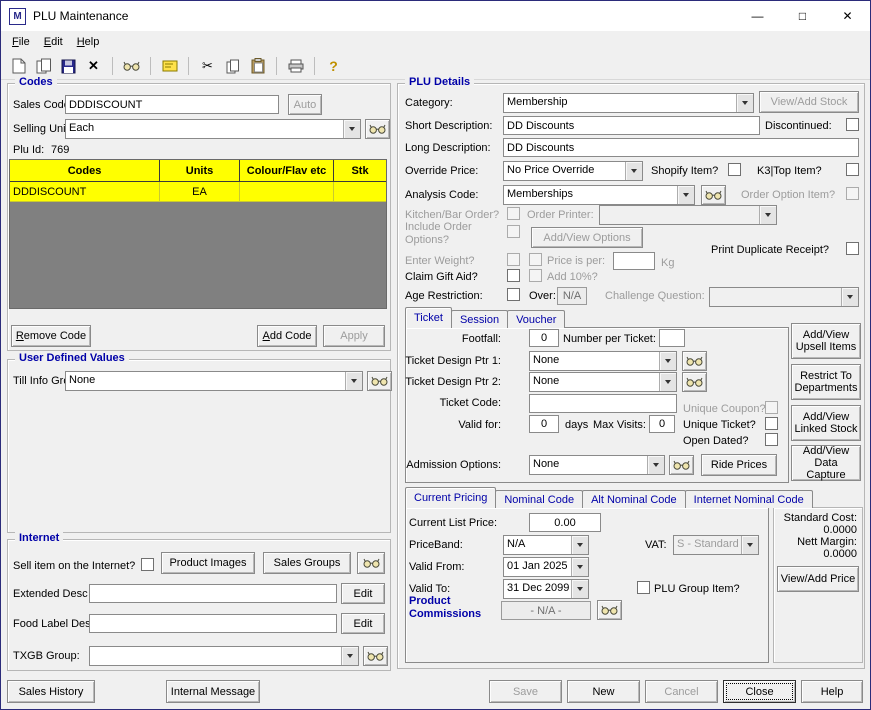  Describe the element at coordinates (631, 125) in the screenshot. I see `short-description-input` at that location.